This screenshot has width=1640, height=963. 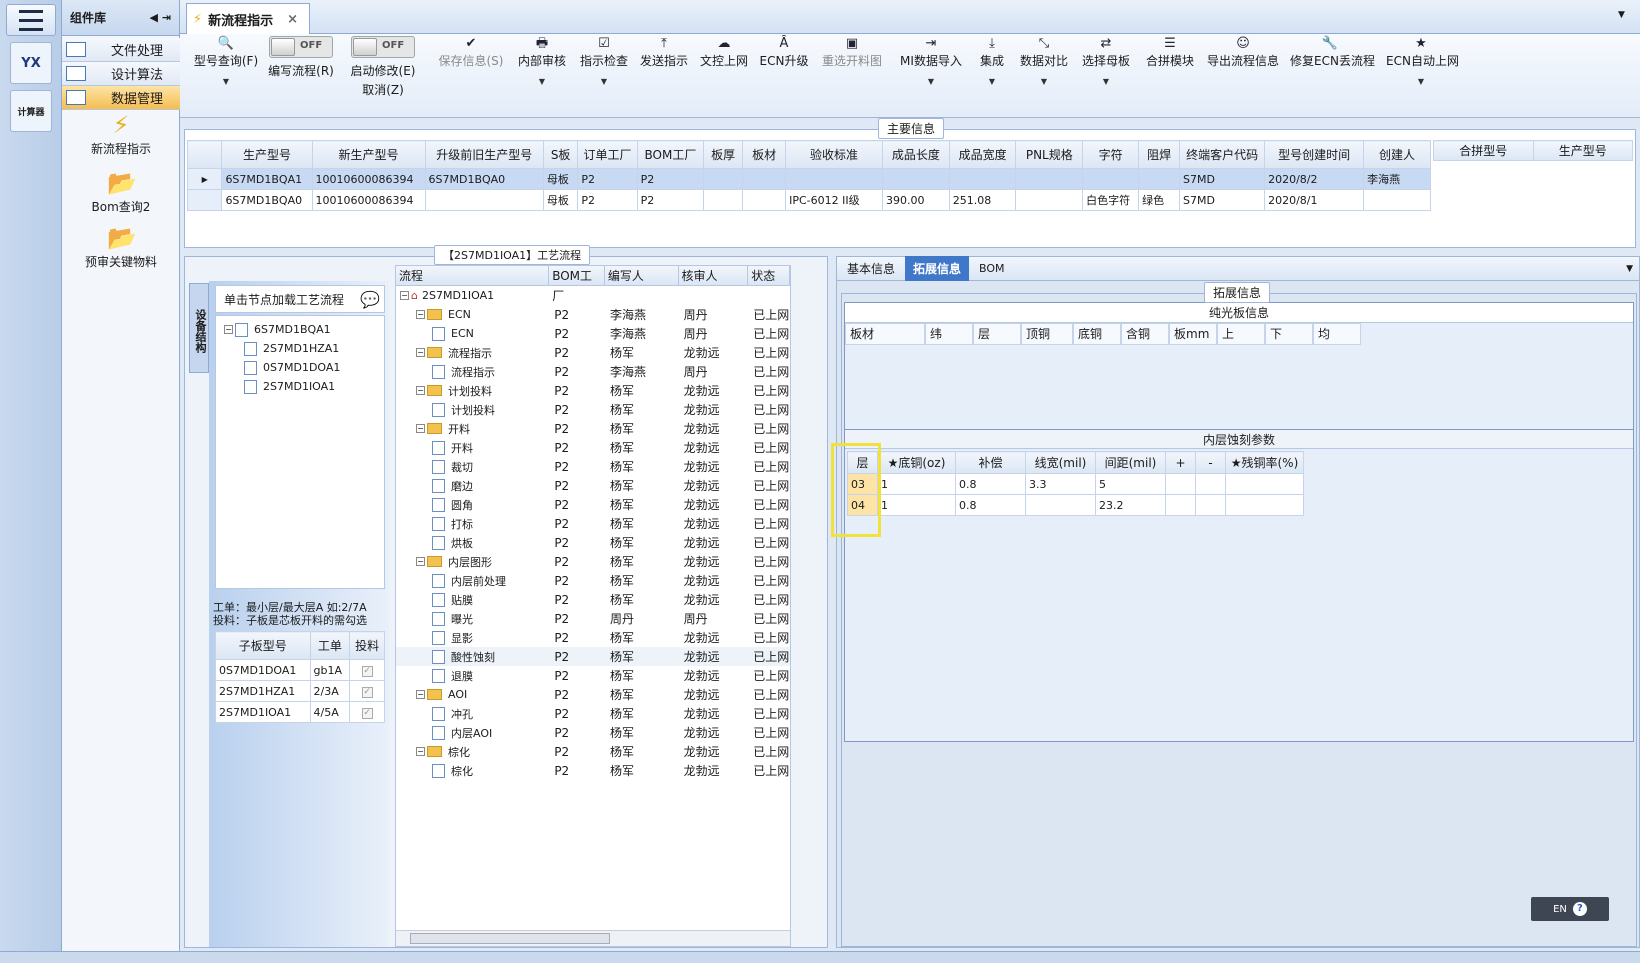 I want to click on tree-node: 2S7MD1HZA1, so click(x=300, y=348).